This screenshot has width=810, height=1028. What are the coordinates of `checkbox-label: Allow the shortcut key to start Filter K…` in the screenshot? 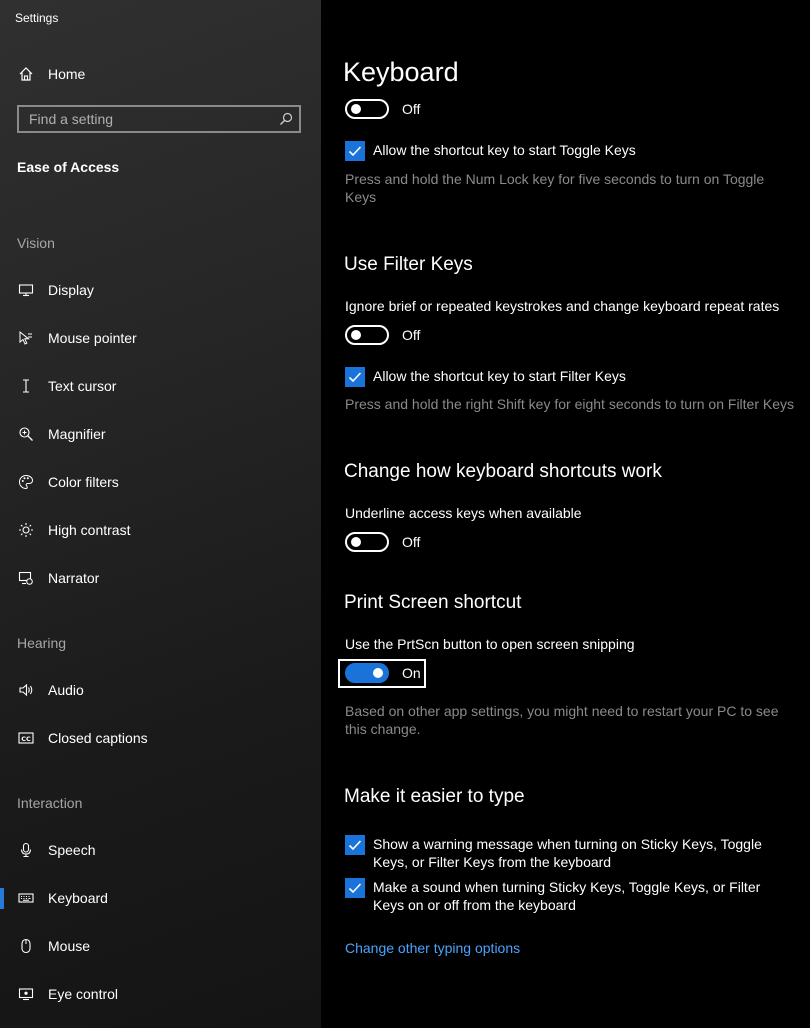 It's located at (499, 376).